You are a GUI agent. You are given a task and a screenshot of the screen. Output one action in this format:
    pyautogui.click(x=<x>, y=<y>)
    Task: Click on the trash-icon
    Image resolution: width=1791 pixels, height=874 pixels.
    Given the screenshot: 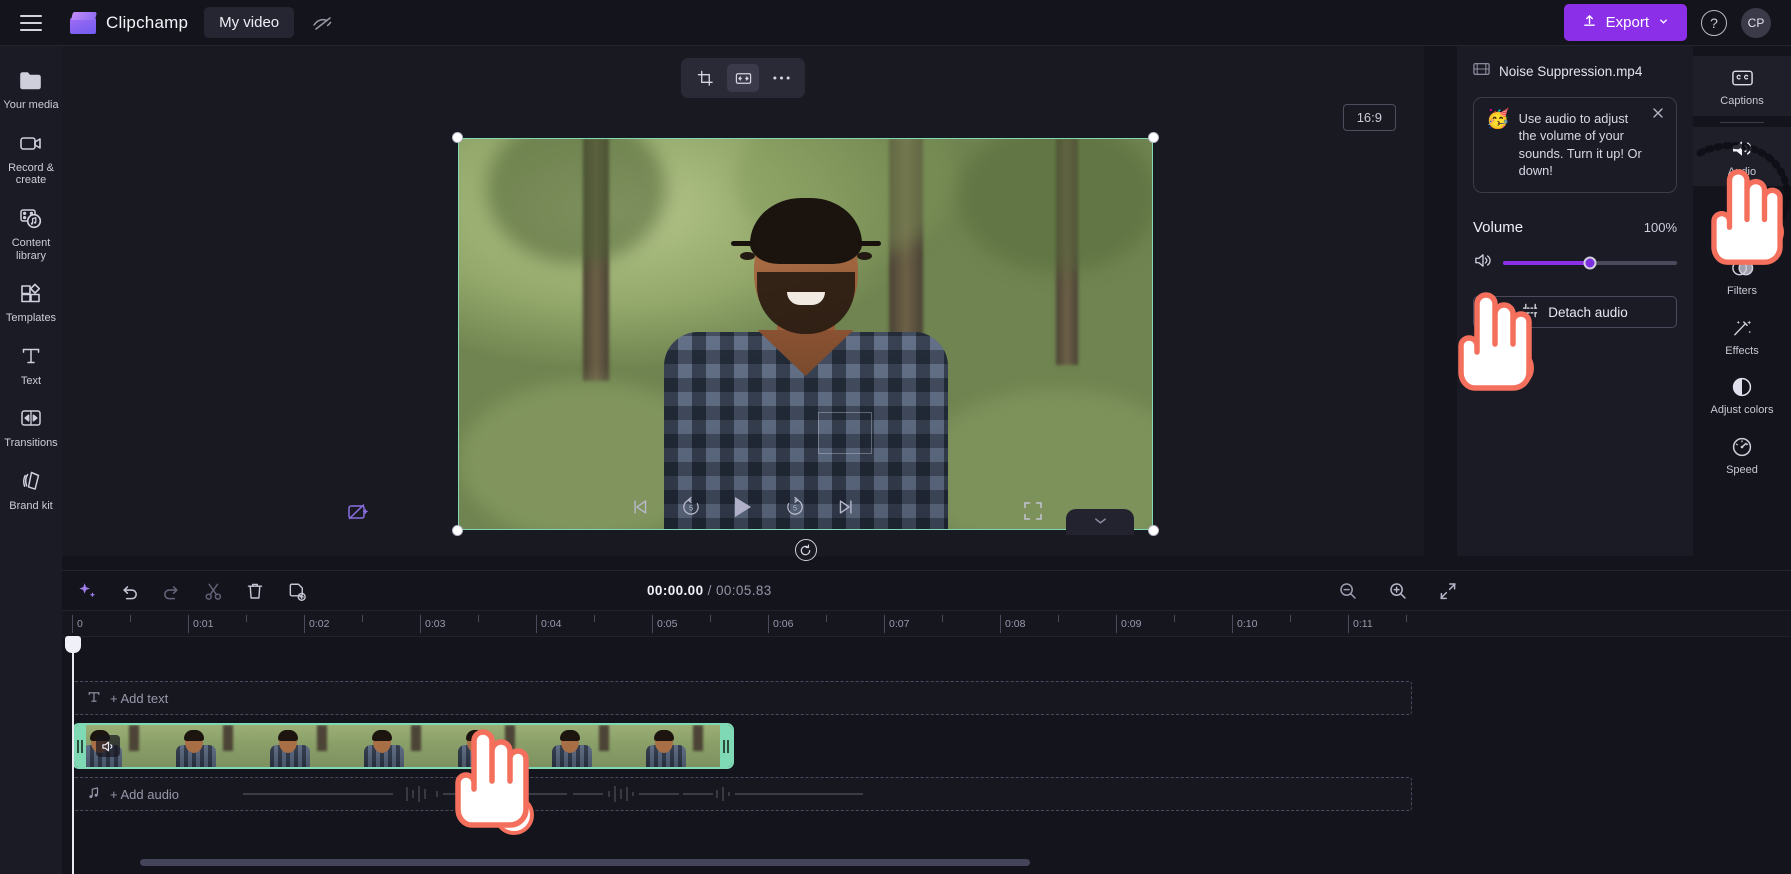 What is the action you would take?
    pyautogui.click(x=255, y=591)
    